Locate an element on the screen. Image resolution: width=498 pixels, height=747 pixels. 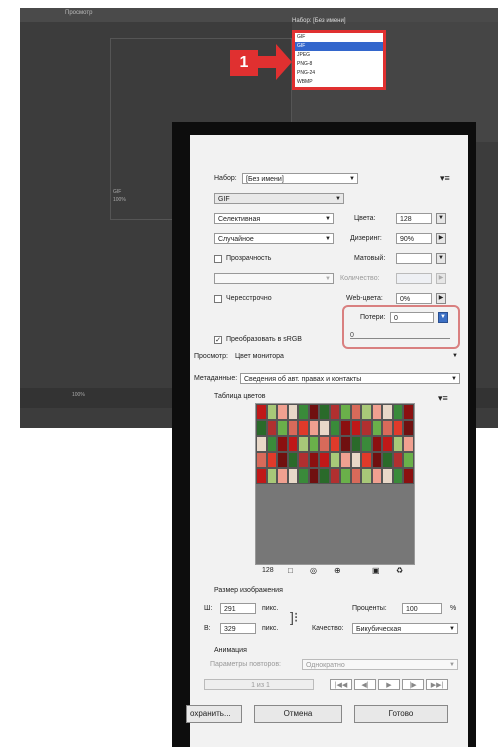
quality-select: Бикубическая ▼ is located at coordinates (405, 628).